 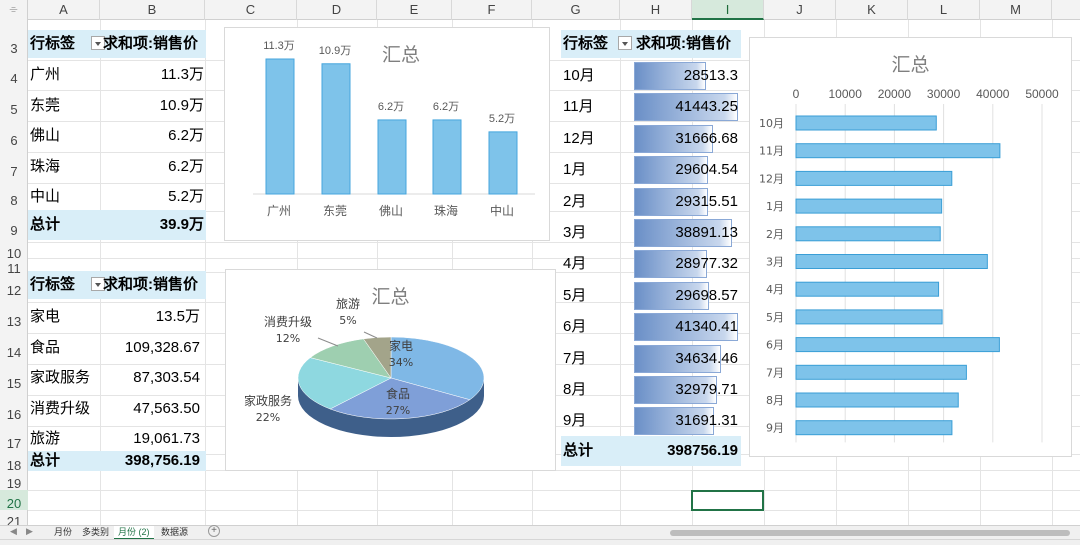 What do you see at coordinates (95, 533) in the screenshot?
I see `sheet-tab: 多类别` at bounding box center [95, 533].